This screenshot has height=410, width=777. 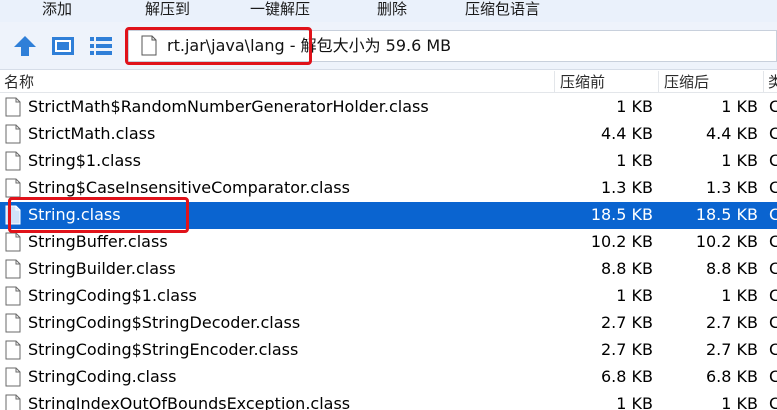 What do you see at coordinates (63, 46) in the screenshot?
I see `view-details-icon` at bounding box center [63, 46].